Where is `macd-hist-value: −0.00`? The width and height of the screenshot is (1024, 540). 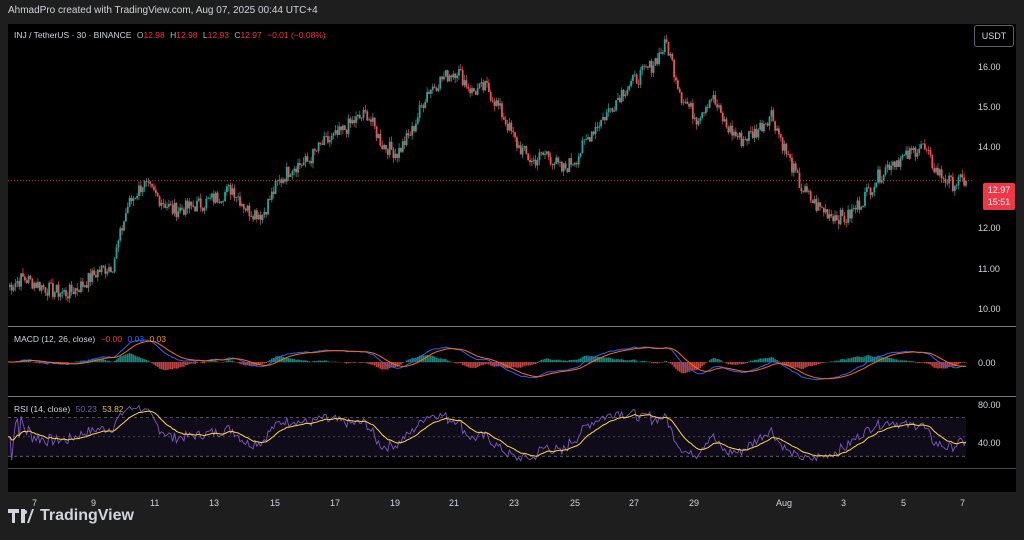
macd-hist-value: −0.00 is located at coordinates (111, 339).